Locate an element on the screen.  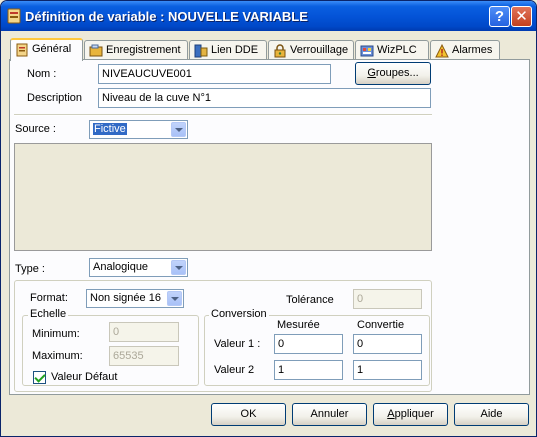
close-button: ✕ is located at coordinates (521, 16).